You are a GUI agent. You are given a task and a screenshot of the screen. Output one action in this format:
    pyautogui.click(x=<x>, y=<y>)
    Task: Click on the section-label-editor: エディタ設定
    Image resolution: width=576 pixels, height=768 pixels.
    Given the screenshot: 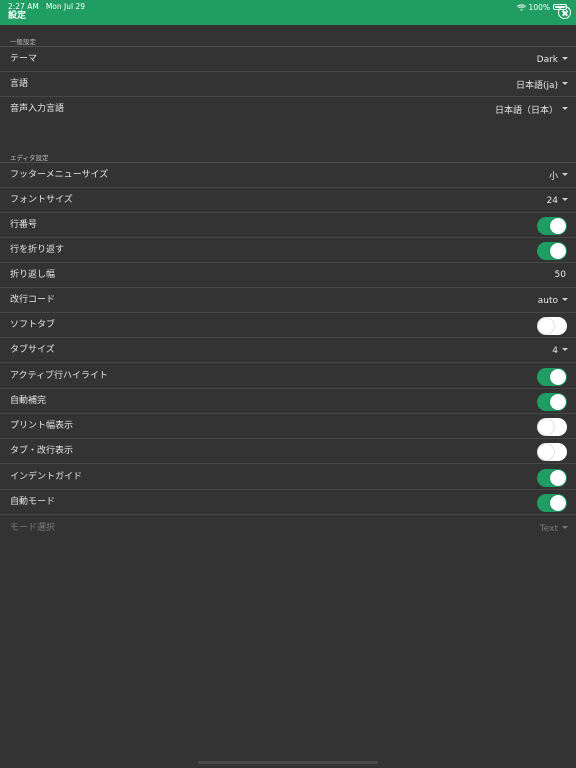 What is the action you would take?
    pyautogui.click(x=29, y=158)
    